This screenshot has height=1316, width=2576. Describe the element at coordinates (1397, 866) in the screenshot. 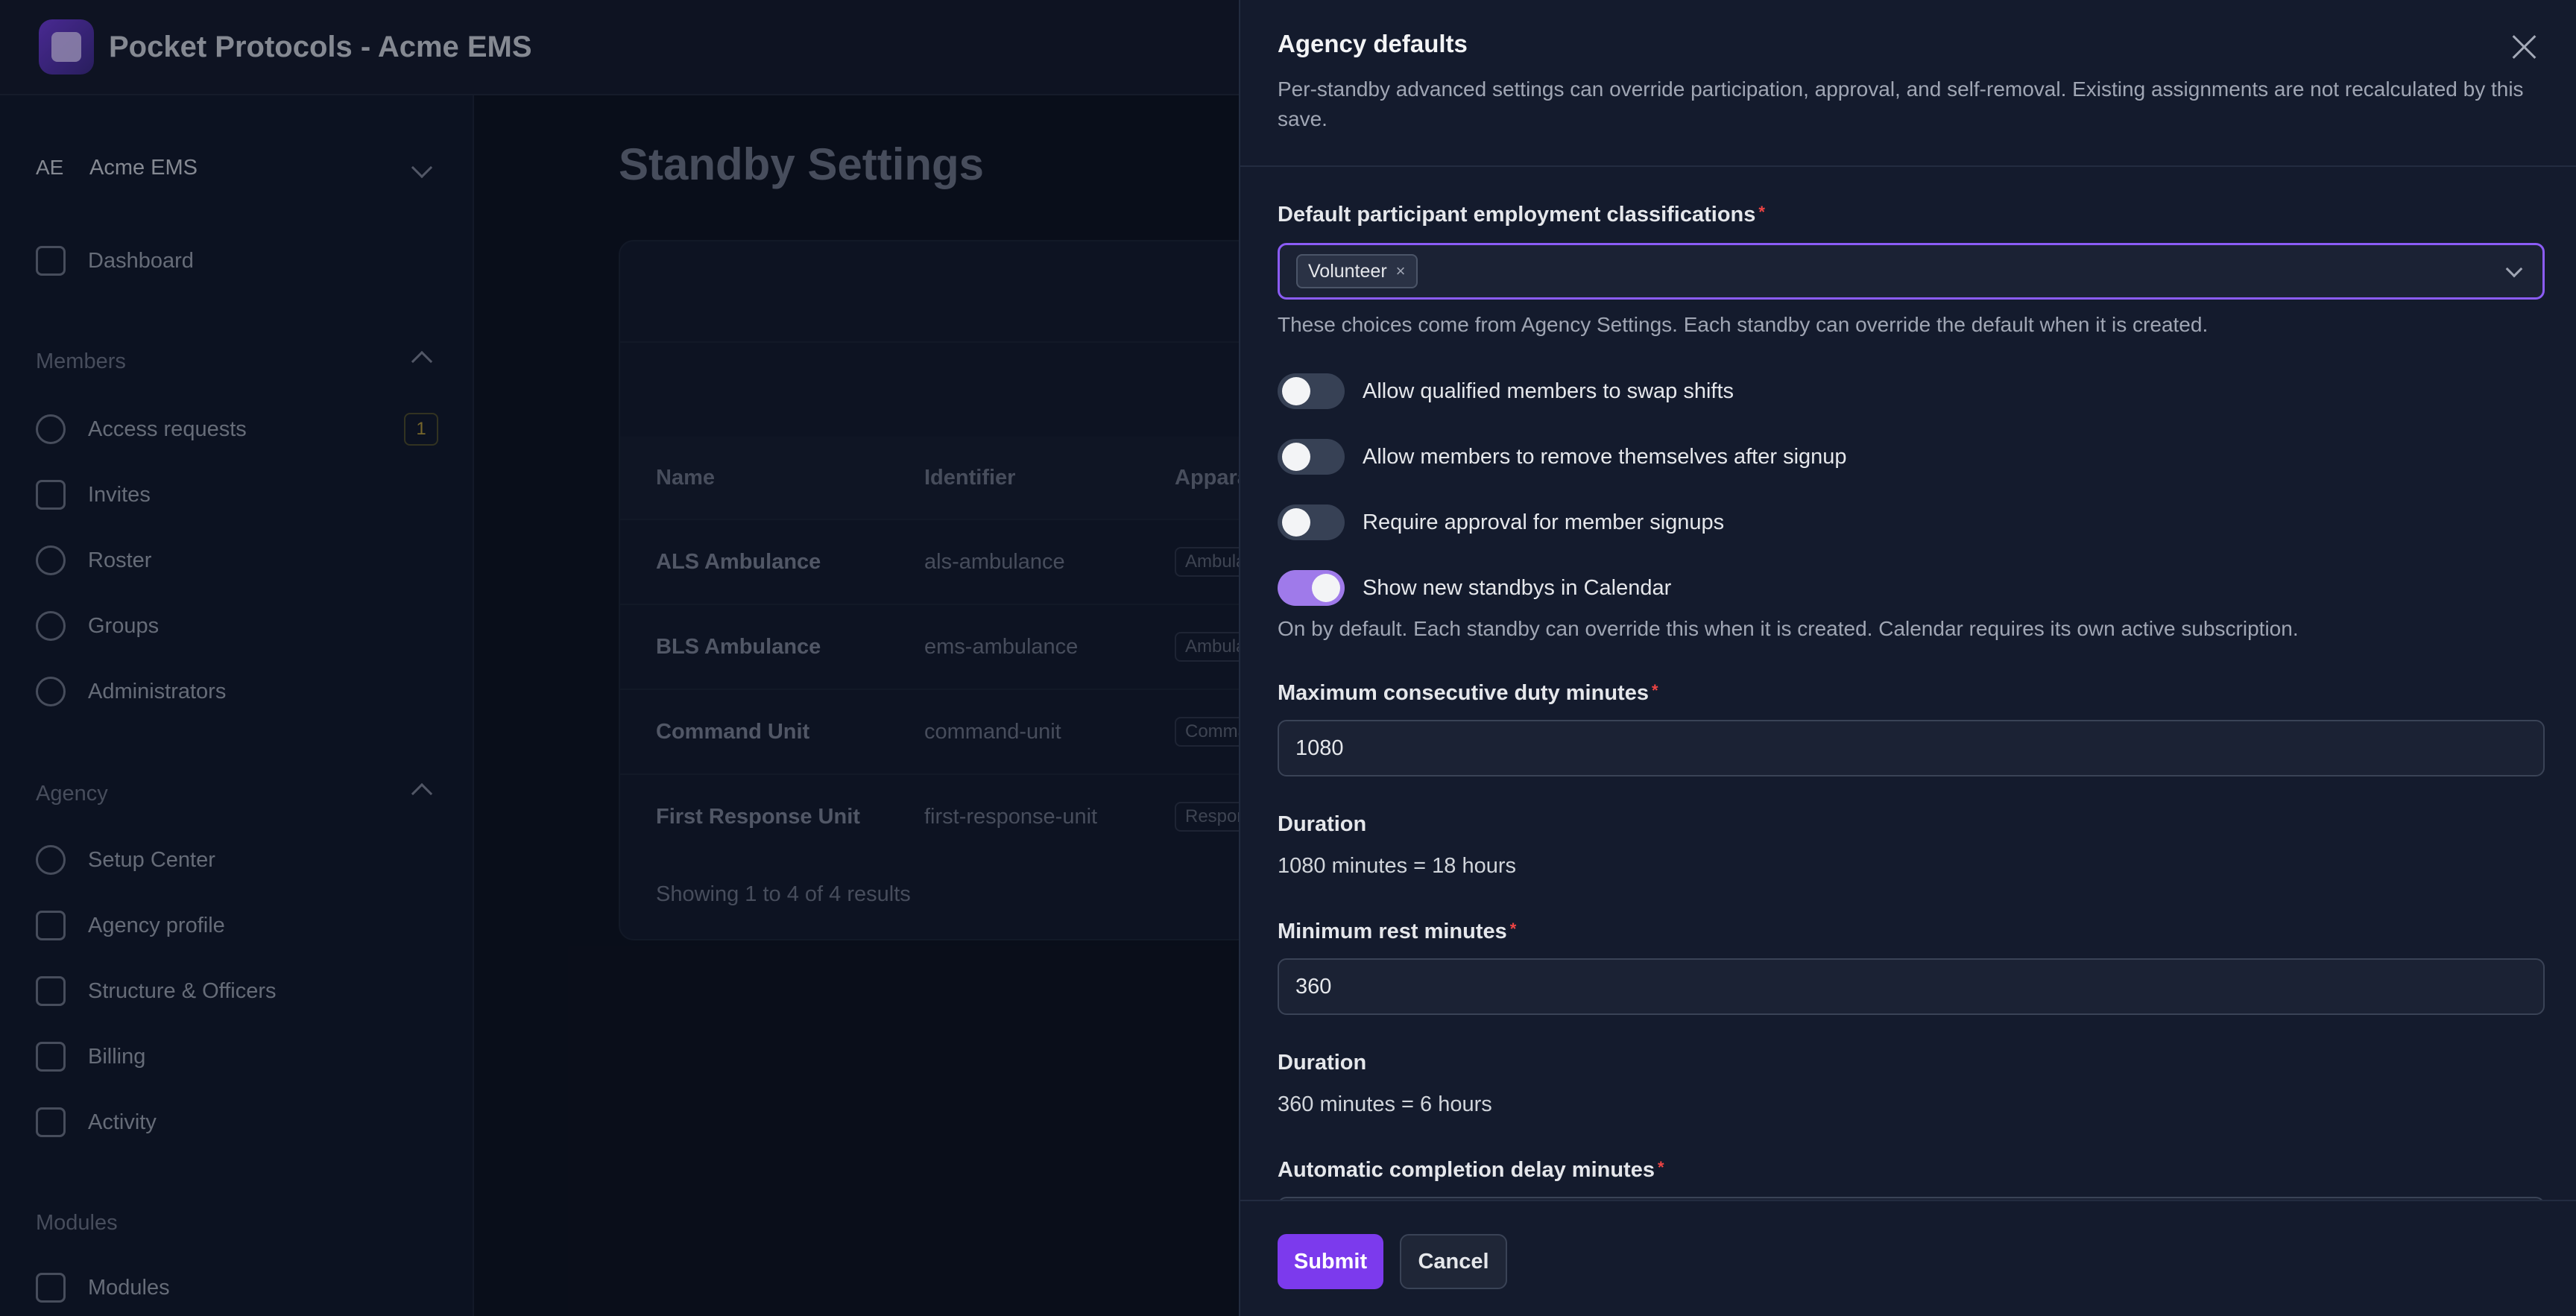

I see `max-duty-duration-value: 1080 minutes = 18 hours` at that location.